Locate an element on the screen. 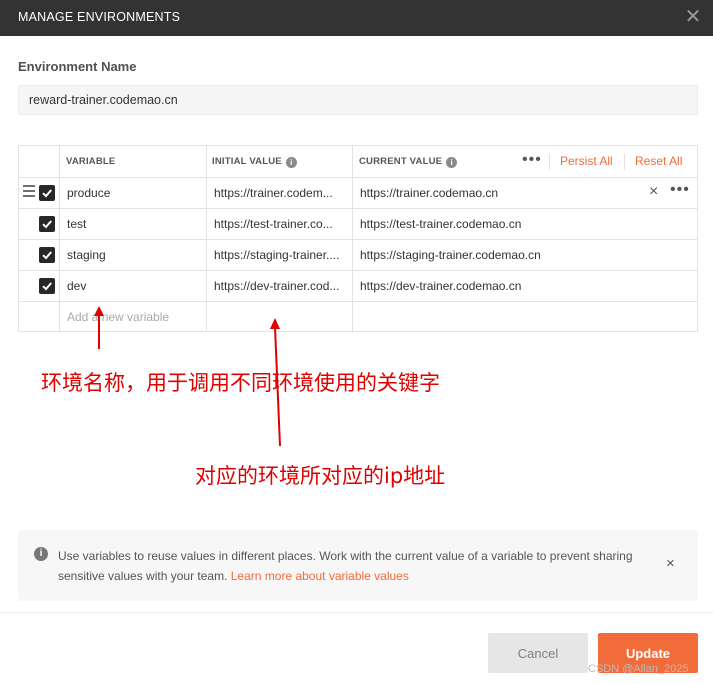  current-value-cell: https://test-trainer.codemao.cn is located at coordinates (510, 224).